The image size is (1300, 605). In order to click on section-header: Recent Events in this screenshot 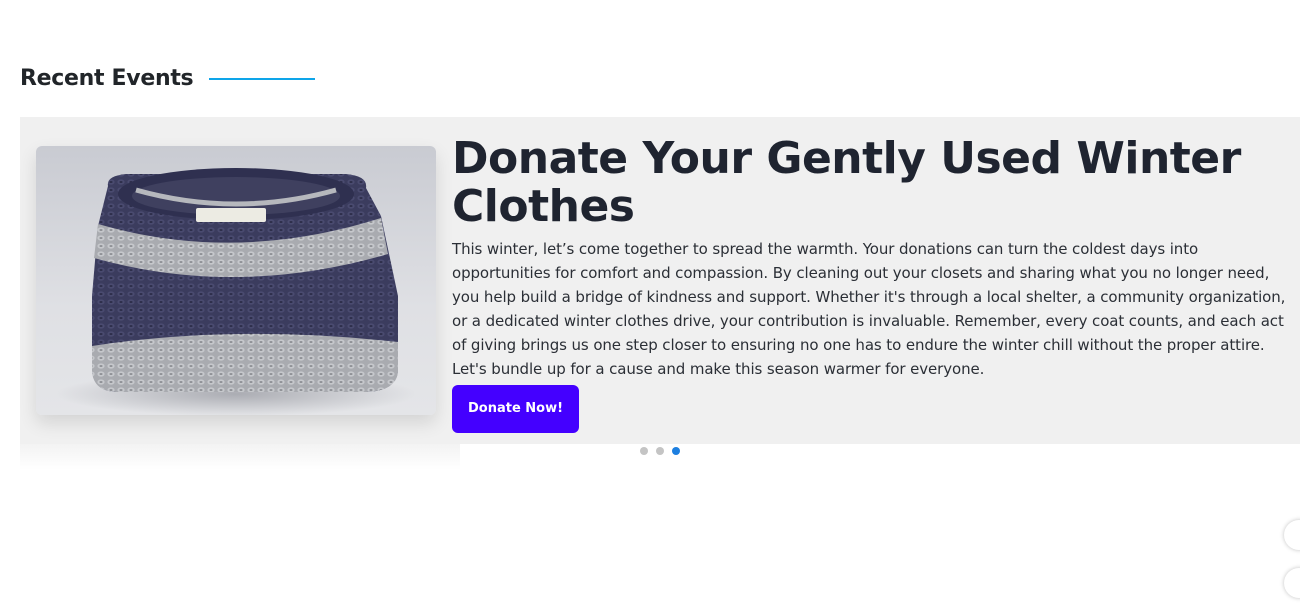, I will do `click(168, 78)`.